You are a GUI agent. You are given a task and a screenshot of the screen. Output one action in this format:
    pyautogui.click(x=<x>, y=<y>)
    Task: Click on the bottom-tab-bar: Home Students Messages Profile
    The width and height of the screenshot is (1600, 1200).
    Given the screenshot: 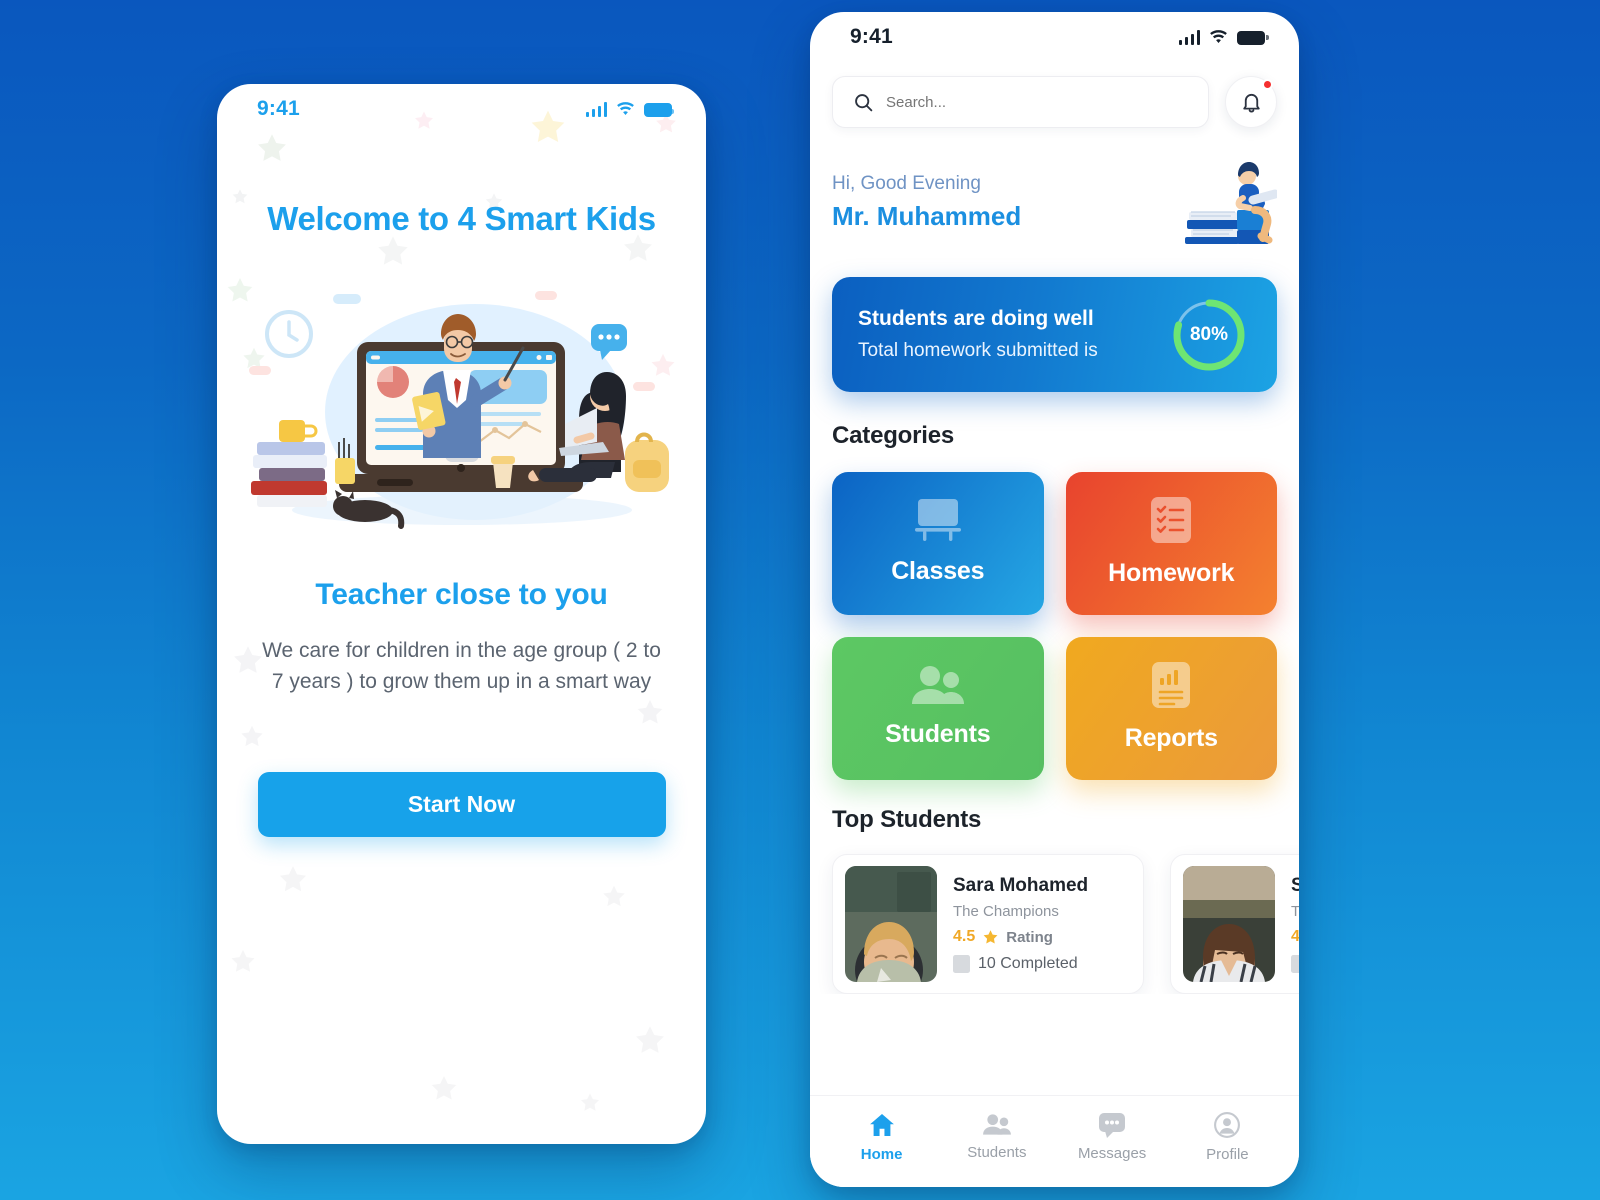 What is the action you would take?
    pyautogui.click(x=1054, y=1141)
    